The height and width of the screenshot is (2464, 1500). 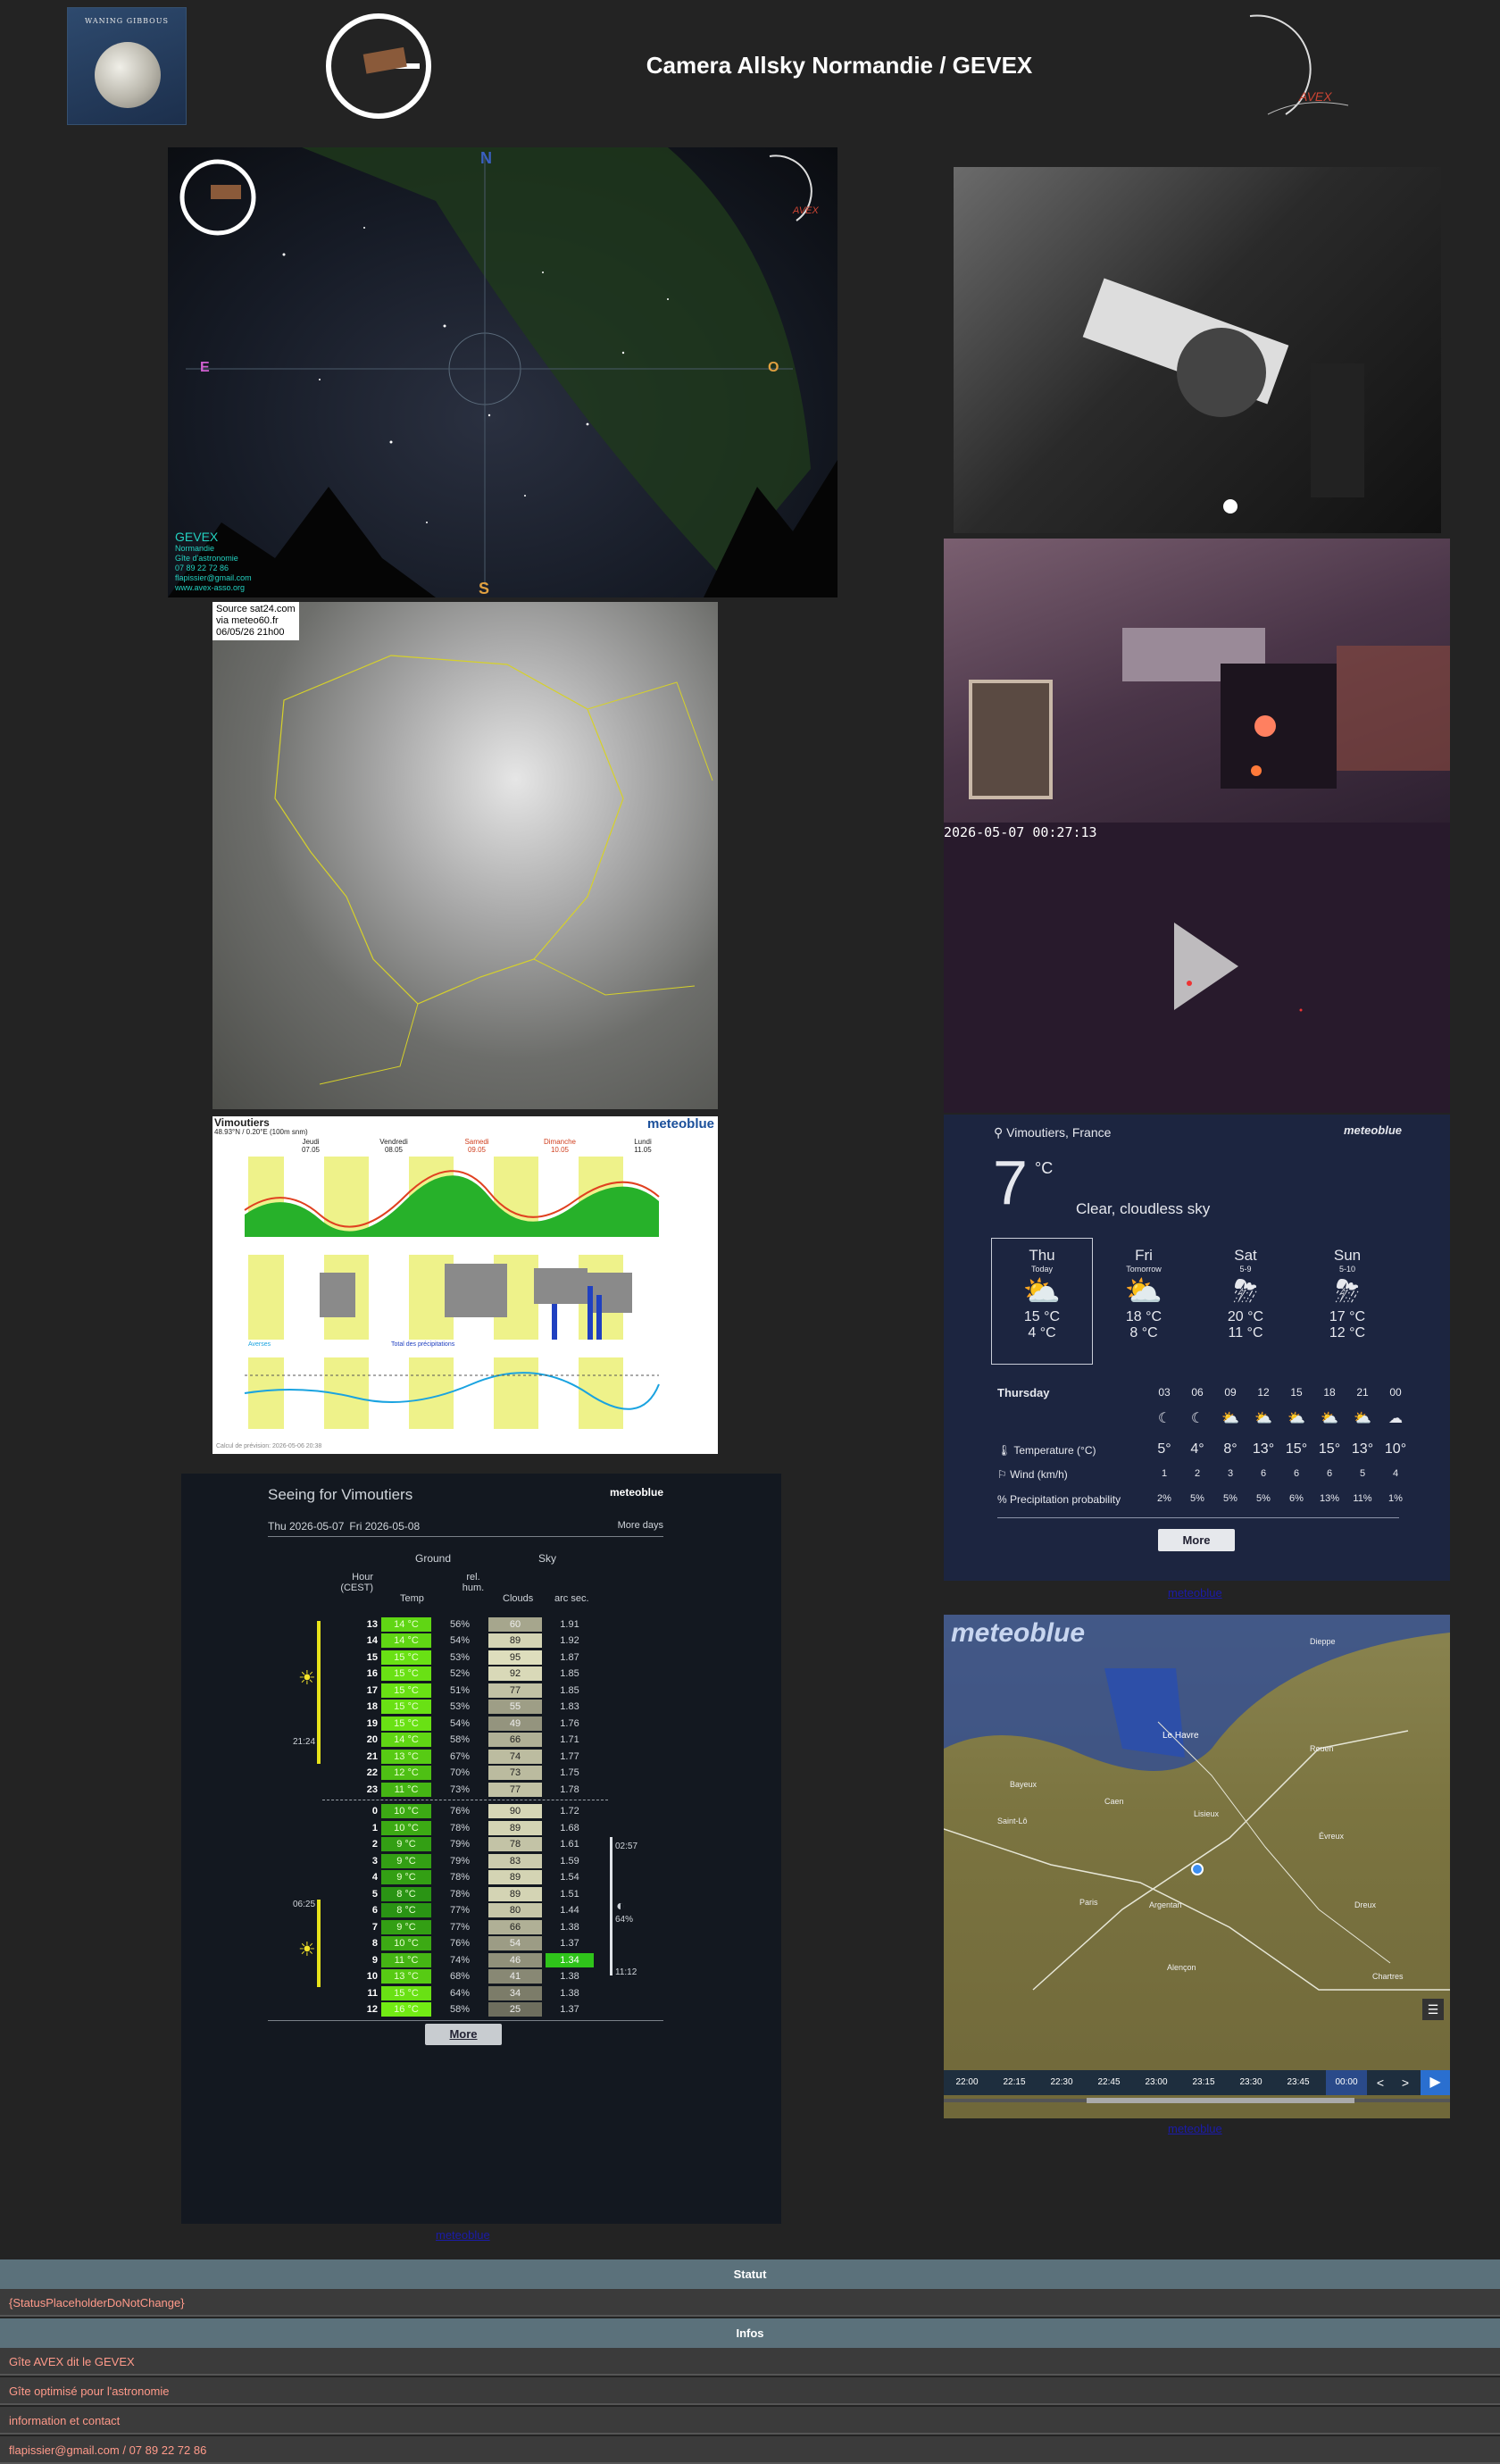 What do you see at coordinates (341, 1494) in the screenshot?
I see `seeing-title: Seeing for Vimoutiers` at bounding box center [341, 1494].